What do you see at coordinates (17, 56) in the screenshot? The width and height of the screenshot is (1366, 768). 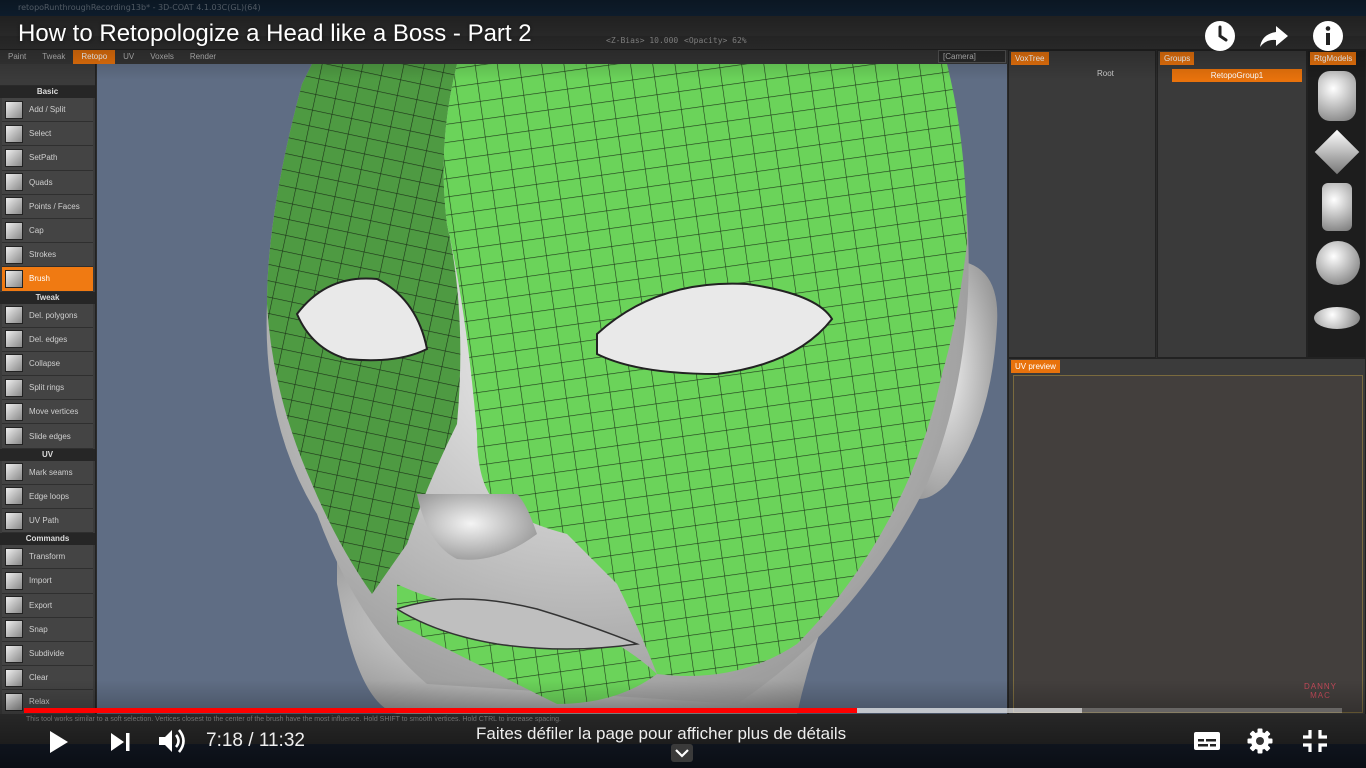 I see `room-tab-paint: Paint` at bounding box center [17, 56].